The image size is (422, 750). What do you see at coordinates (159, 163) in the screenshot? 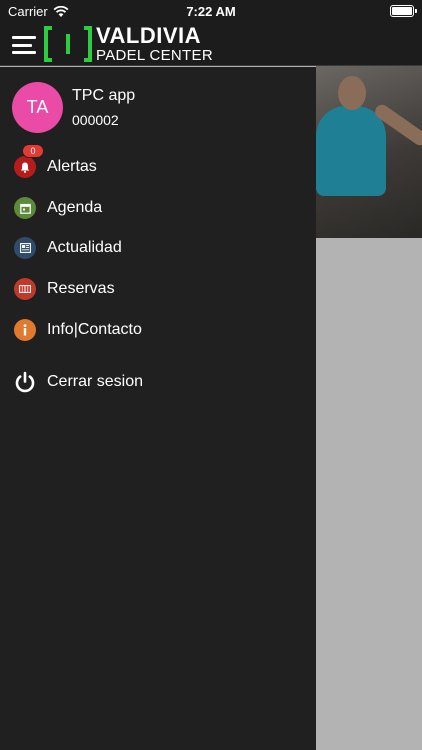
I see `menu-item-alertas: 0 Alertas` at bounding box center [159, 163].